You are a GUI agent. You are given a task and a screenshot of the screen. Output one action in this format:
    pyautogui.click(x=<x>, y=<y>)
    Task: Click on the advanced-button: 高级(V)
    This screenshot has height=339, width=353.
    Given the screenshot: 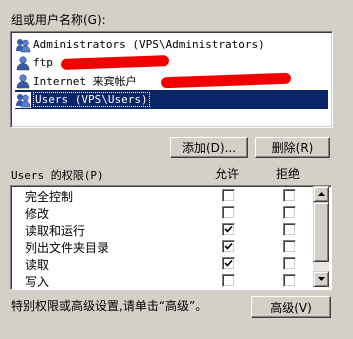 What is the action you would take?
    pyautogui.click(x=291, y=307)
    